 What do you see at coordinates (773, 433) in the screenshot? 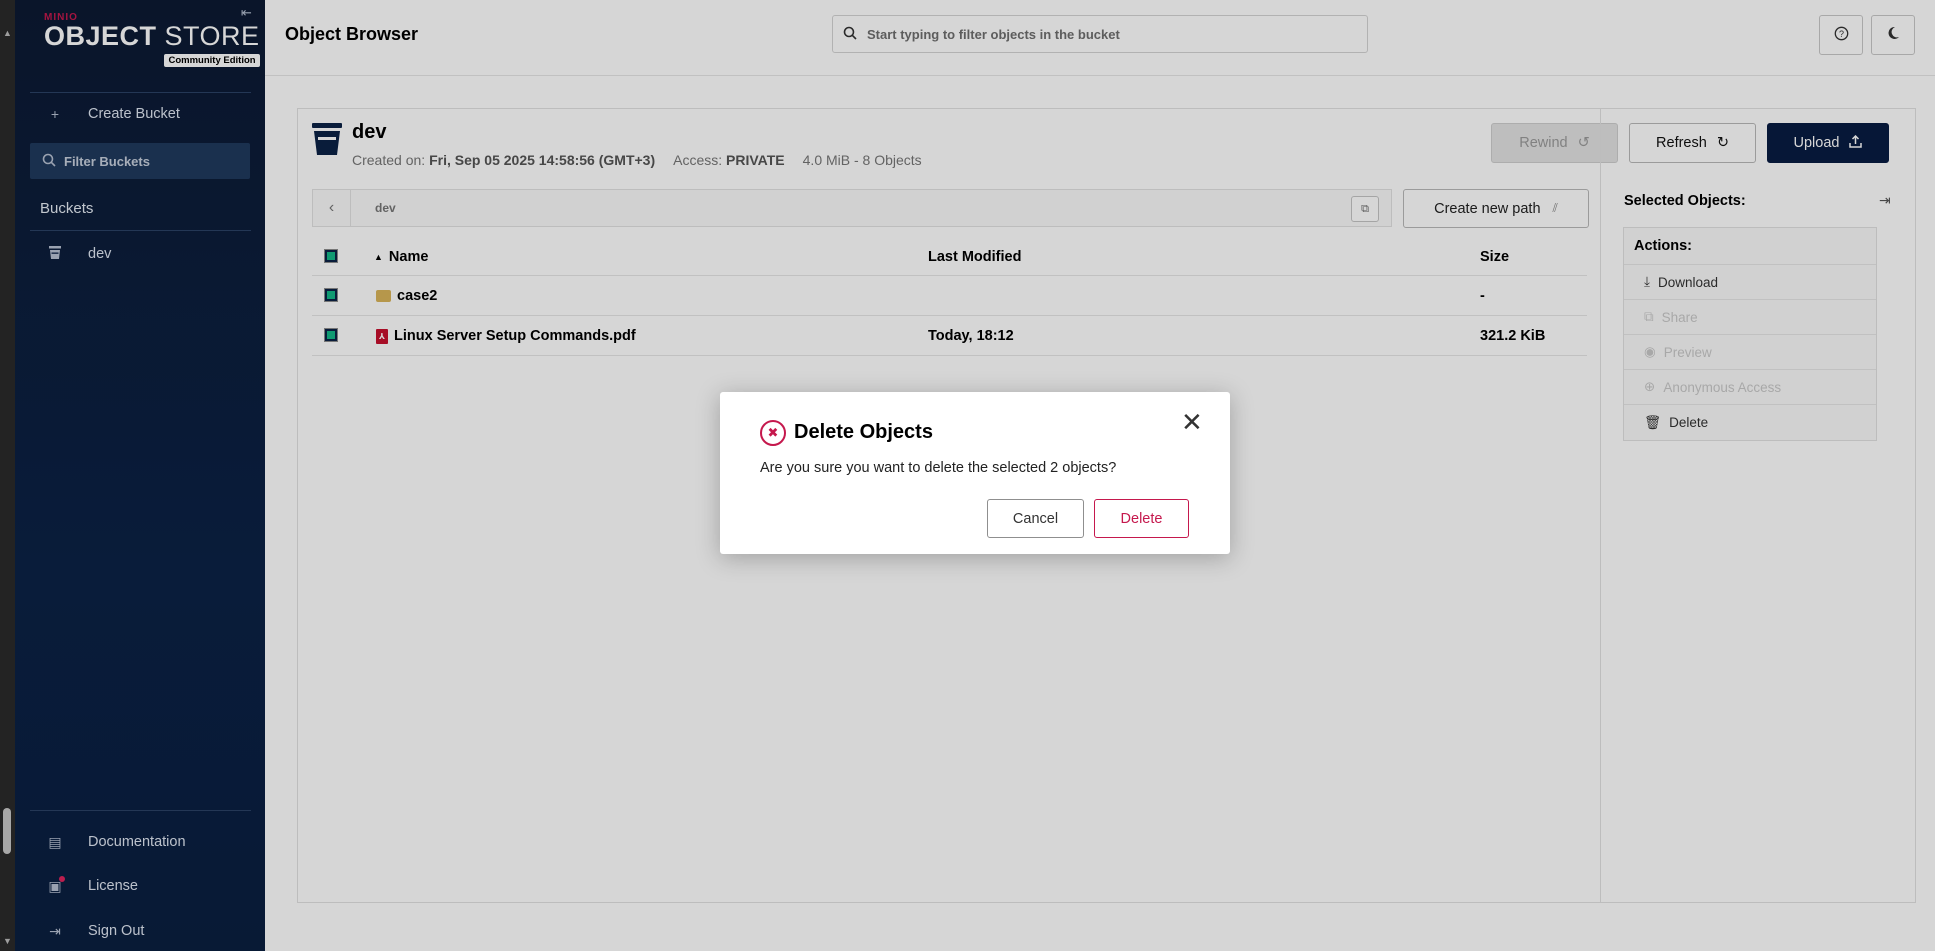
I see `error-icon: ✖` at bounding box center [773, 433].